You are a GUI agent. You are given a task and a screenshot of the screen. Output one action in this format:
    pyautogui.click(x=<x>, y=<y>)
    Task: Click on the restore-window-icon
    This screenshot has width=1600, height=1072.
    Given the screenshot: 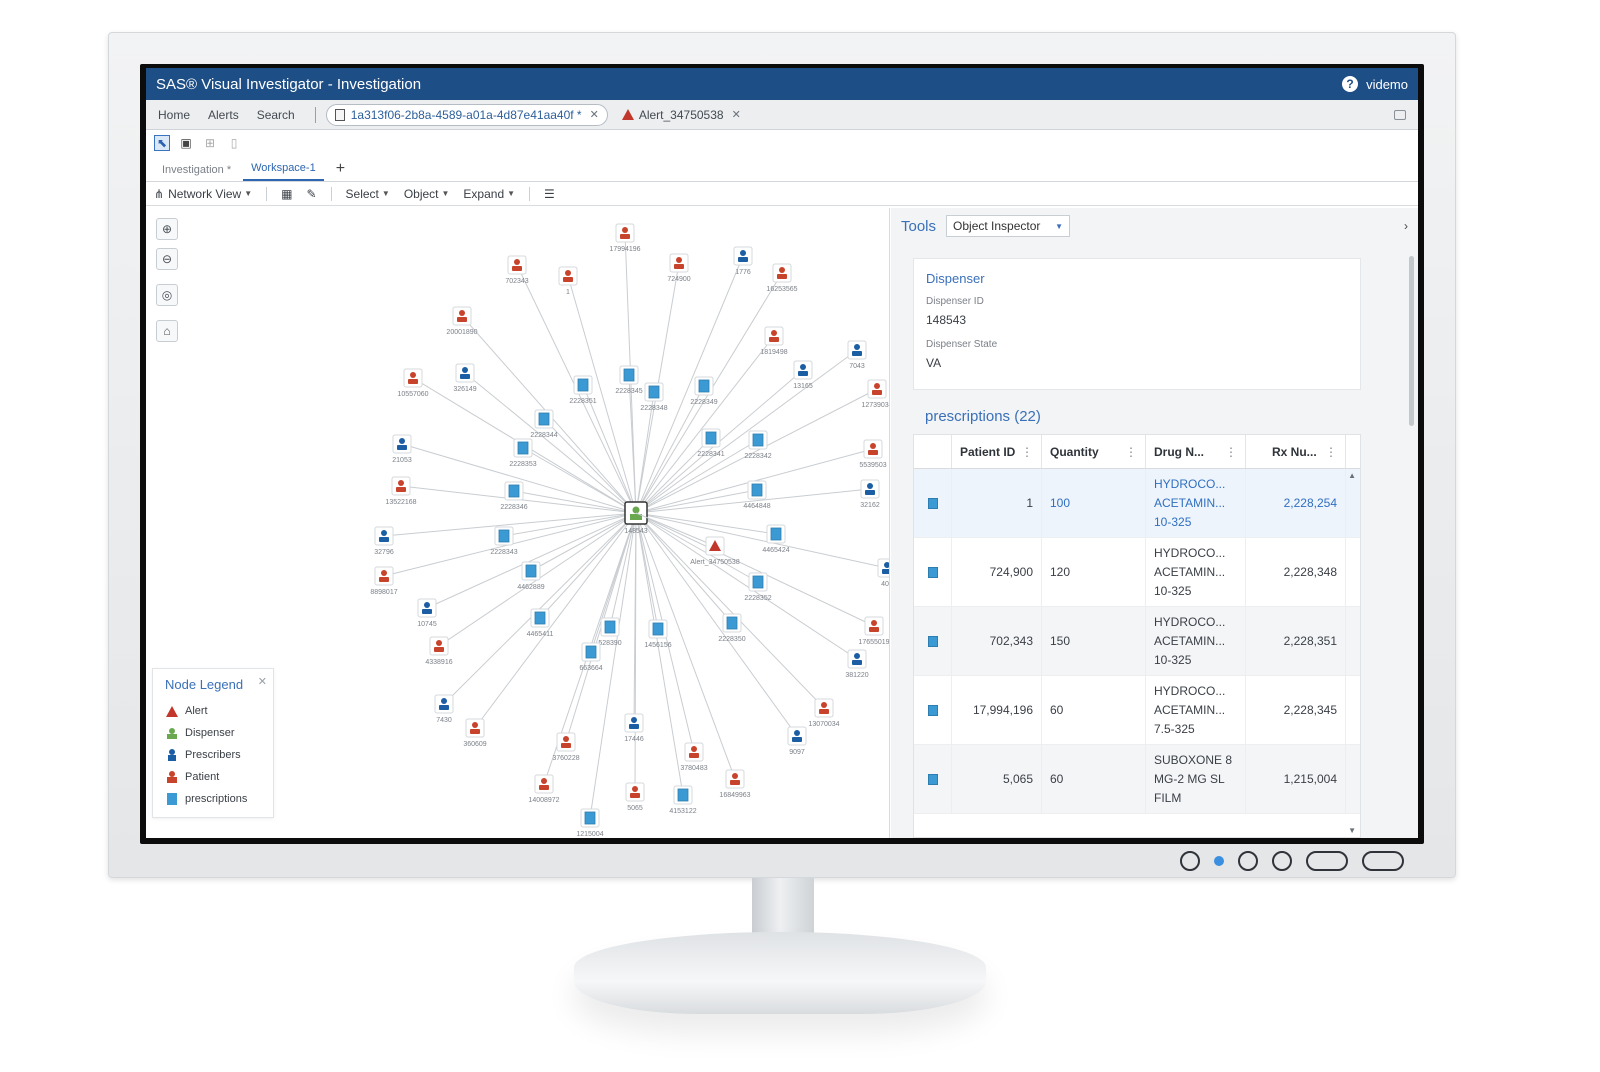 What is the action you would take?
    pyautogui.click(x=1400, y=114)
    